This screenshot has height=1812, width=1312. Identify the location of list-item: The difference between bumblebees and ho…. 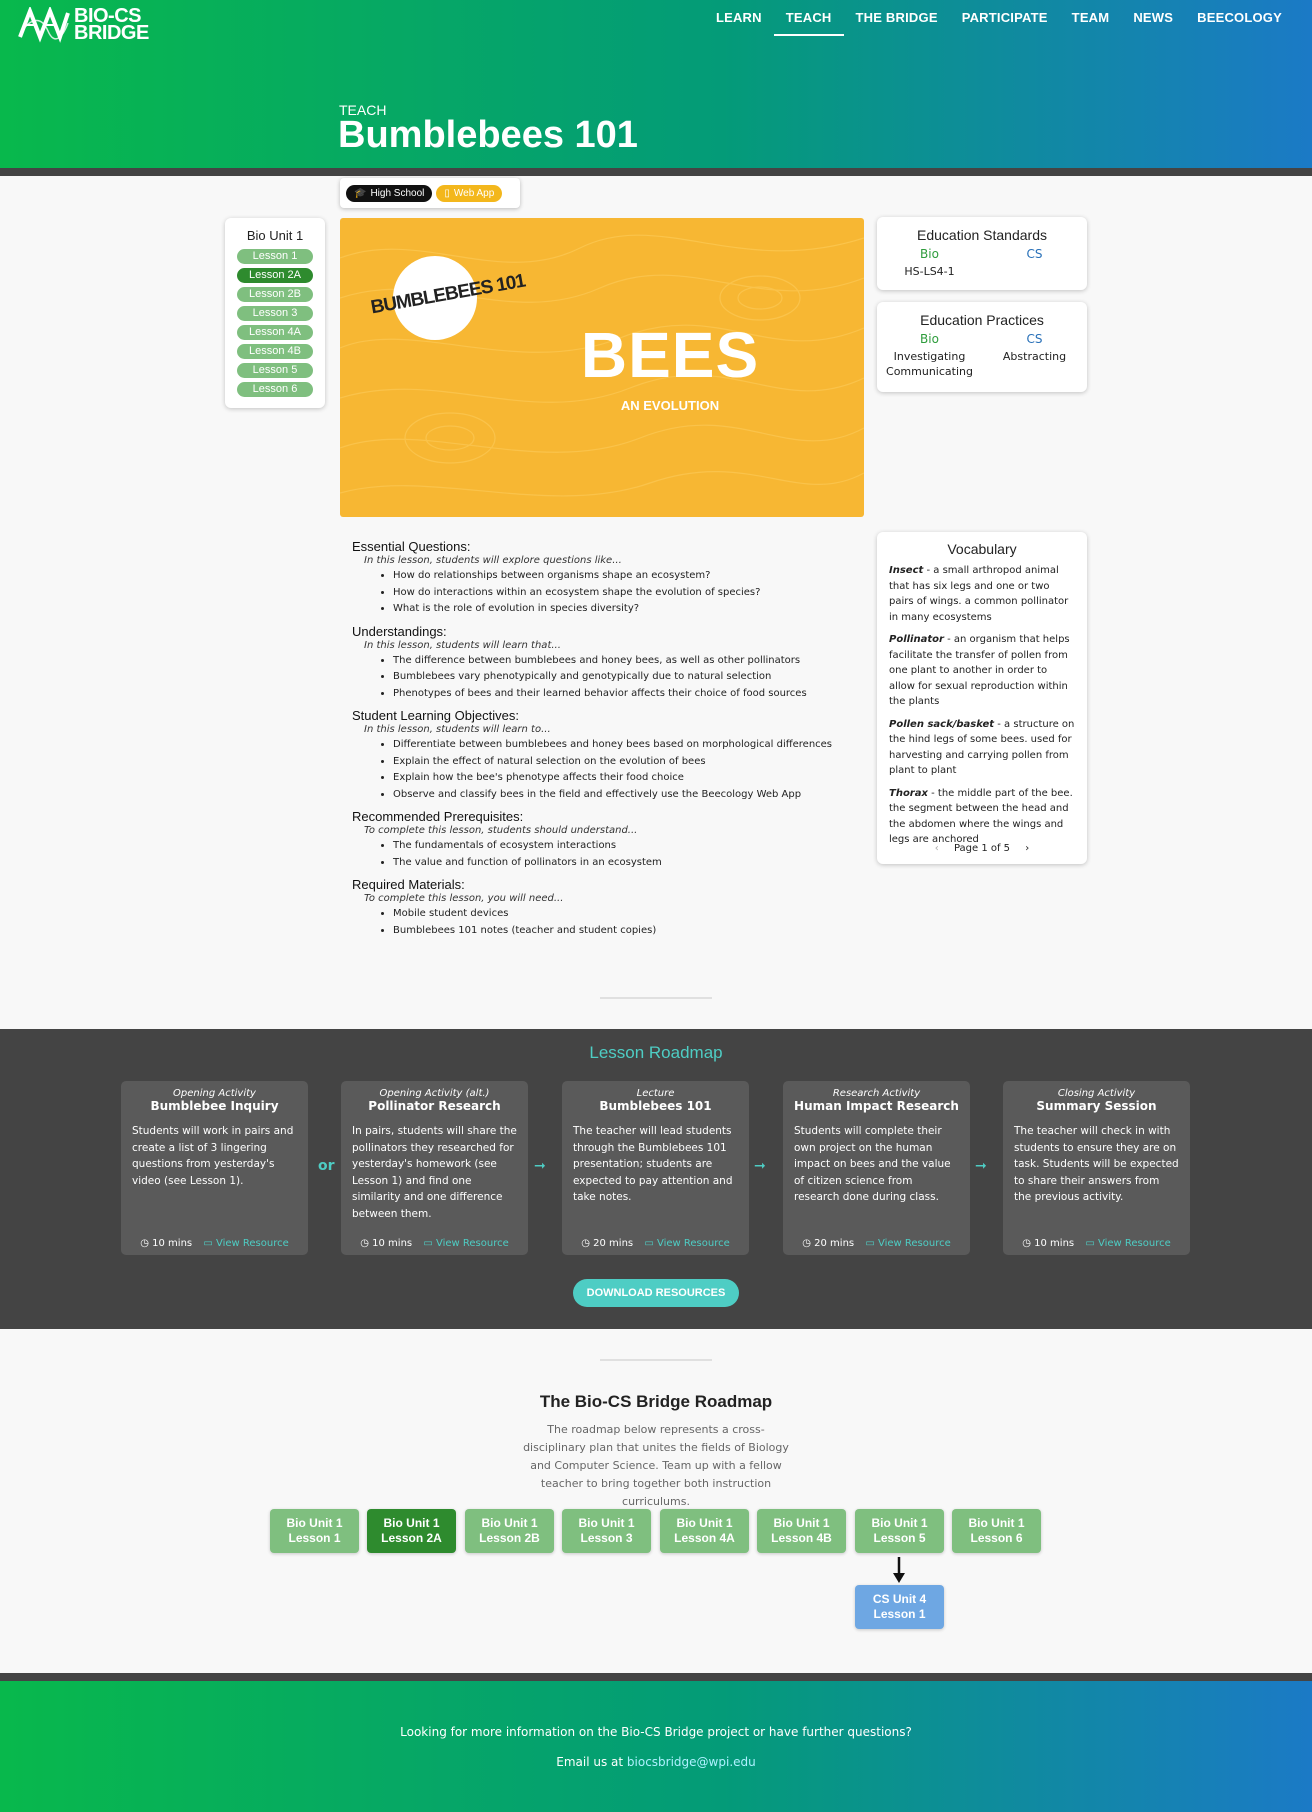
(622, 661).